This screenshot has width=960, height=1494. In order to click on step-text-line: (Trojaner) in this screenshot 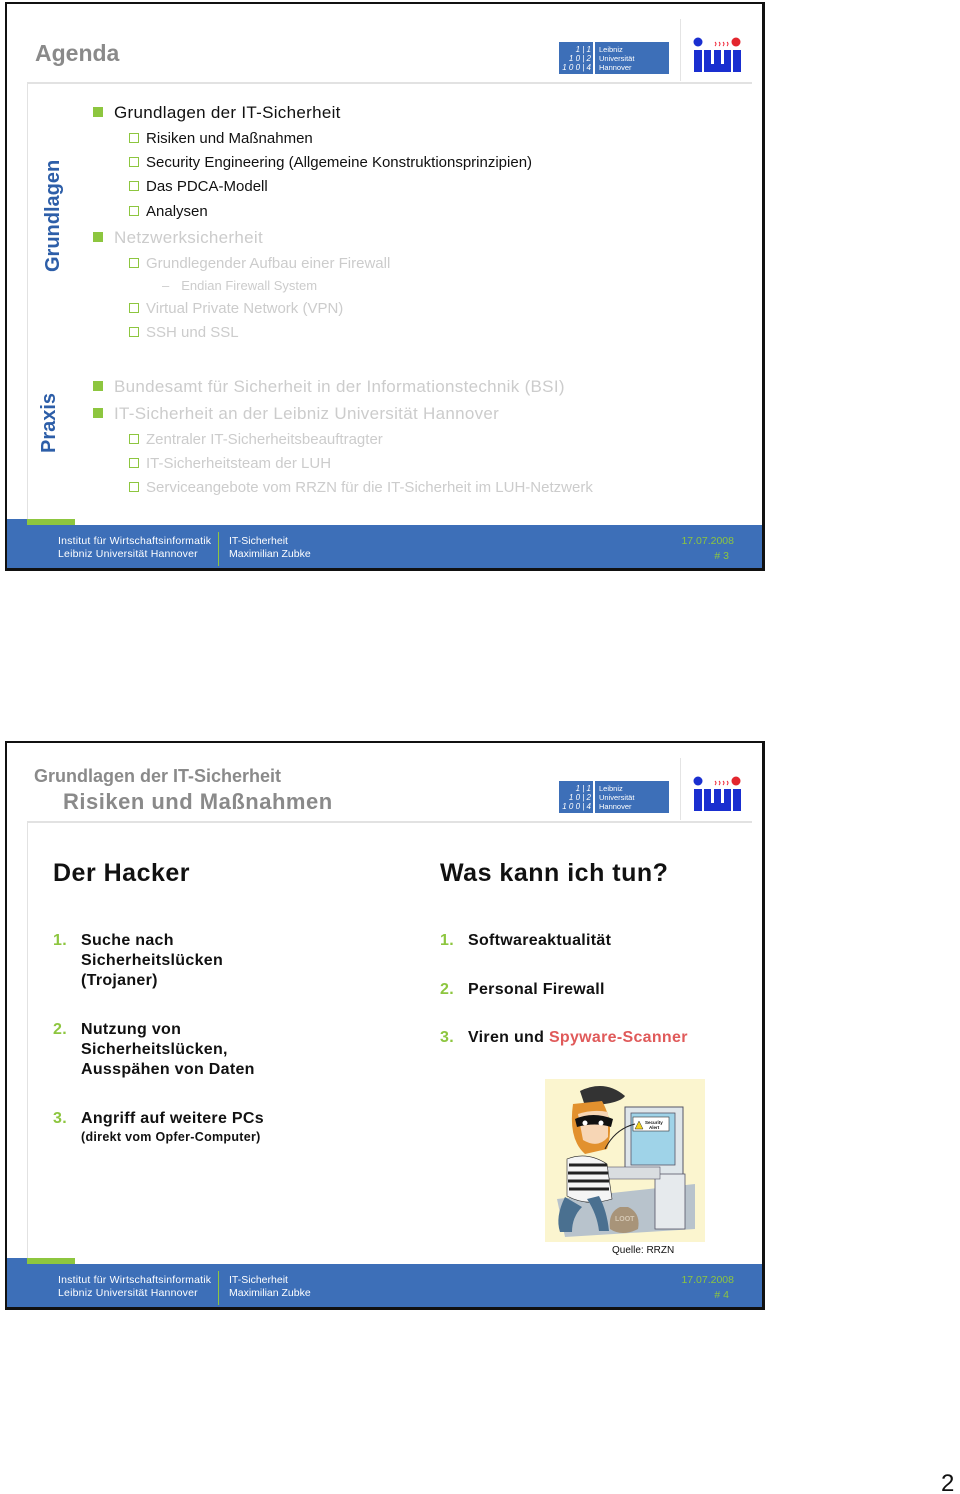, I will do `click(119, 980)`.